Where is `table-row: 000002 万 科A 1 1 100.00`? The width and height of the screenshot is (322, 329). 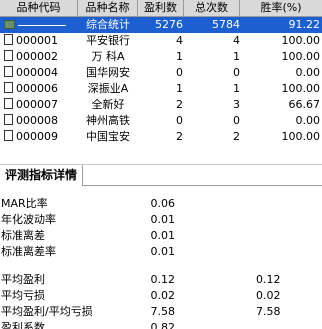 table-row: 000002 万 科A 1 1 100.00 is located at coordinates (161, 57).